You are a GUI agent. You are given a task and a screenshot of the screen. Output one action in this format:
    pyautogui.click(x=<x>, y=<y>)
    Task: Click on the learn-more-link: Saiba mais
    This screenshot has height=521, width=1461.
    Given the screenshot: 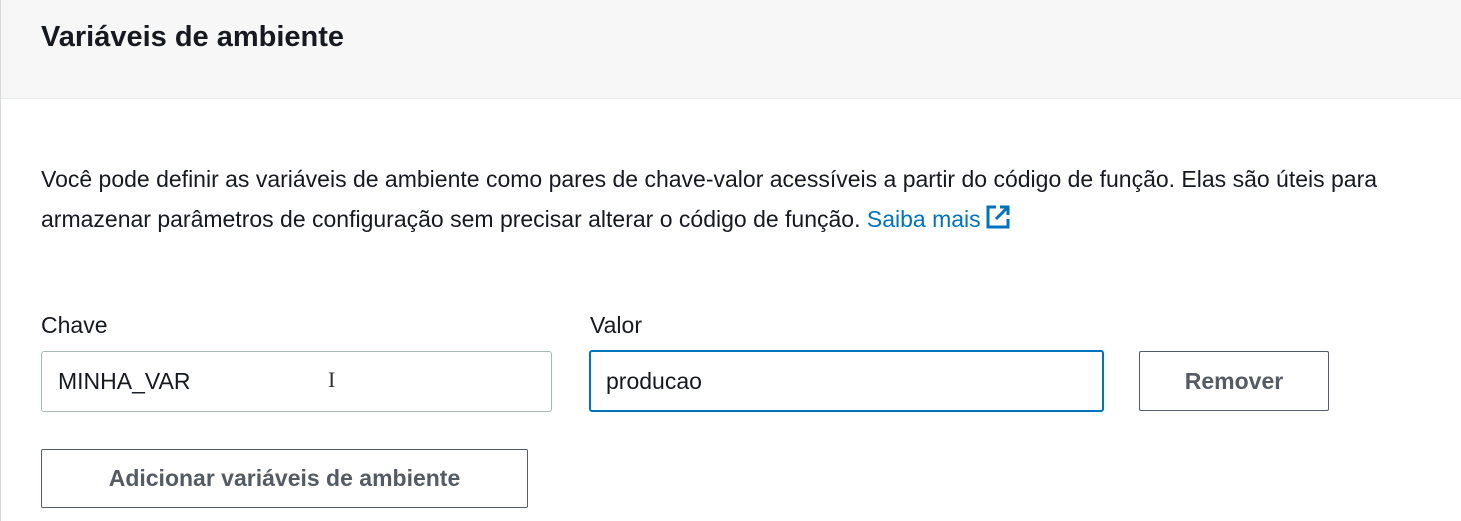 What is the action you would take?
    pyautogui.click(x=938, y=218)
    